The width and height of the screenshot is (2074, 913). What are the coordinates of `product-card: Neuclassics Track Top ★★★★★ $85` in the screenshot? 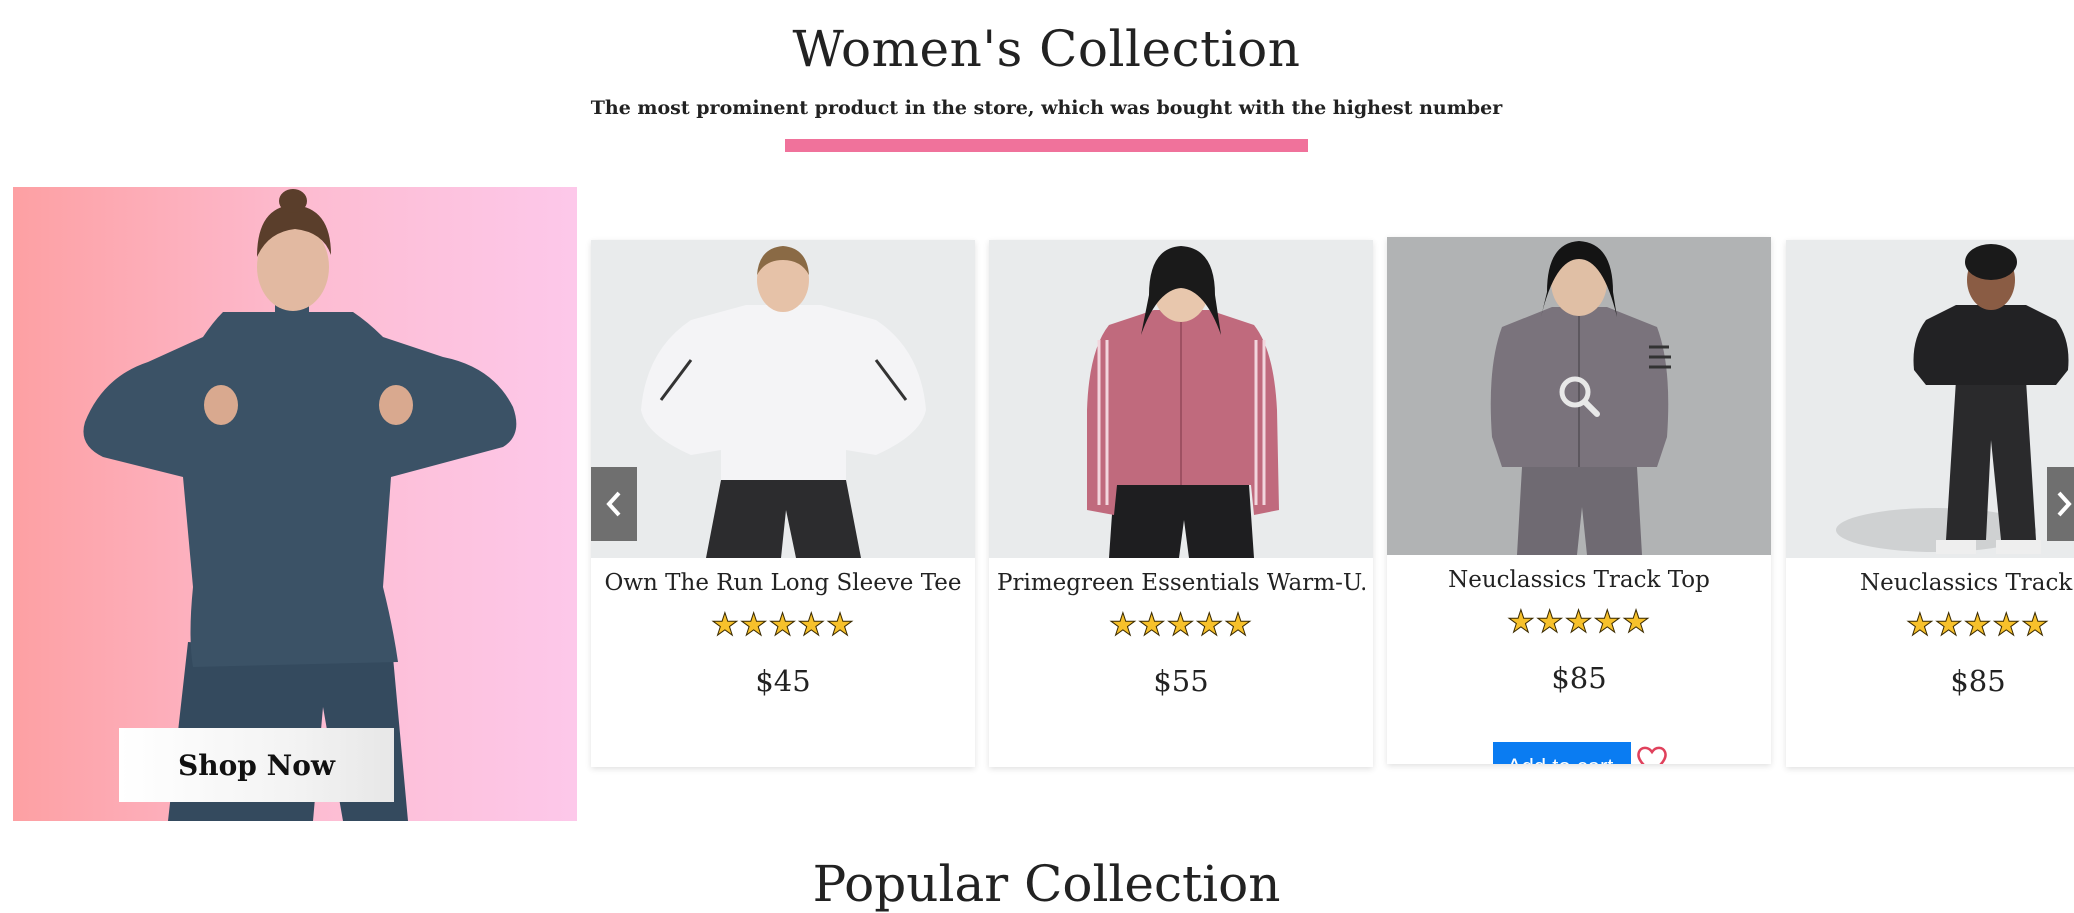 It's located at (1930, 503).